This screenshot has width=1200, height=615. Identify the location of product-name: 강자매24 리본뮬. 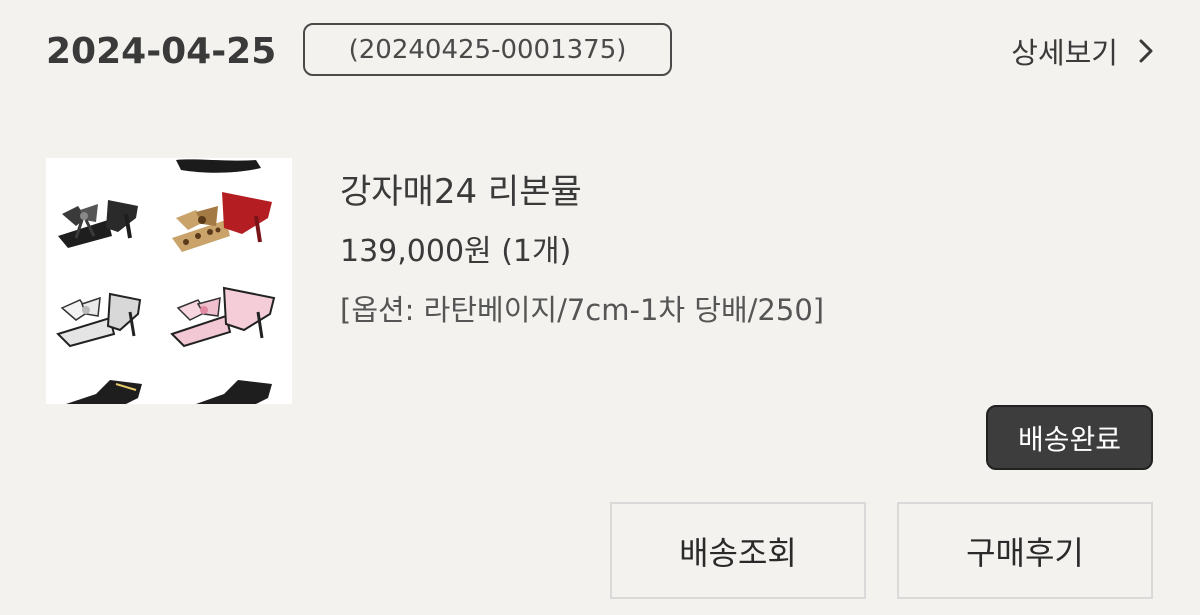
(461, 188).